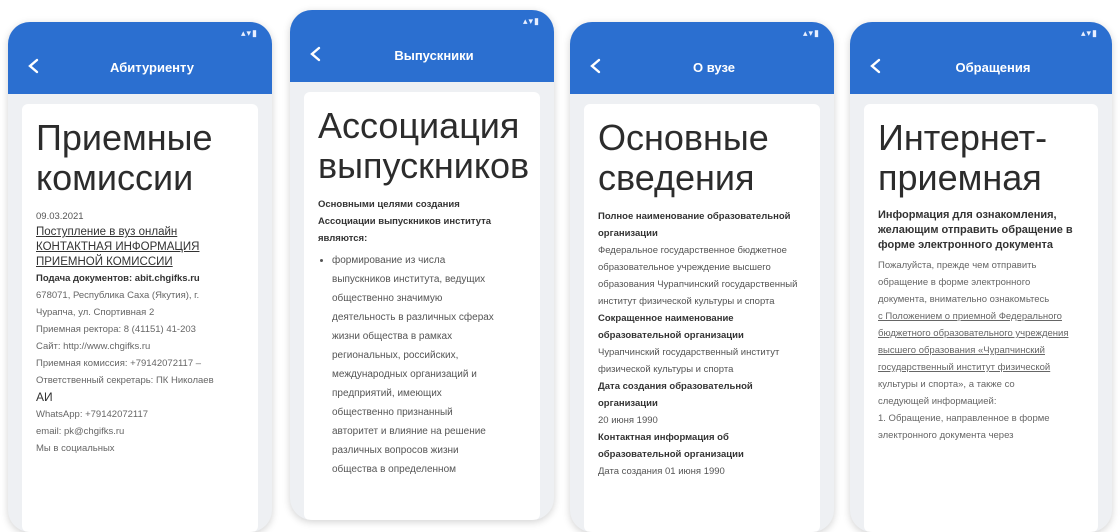  What do you see at coordinates (95, 312) in the screenshot?
I see `contact-row: Чурапча, ул. Спортивная 2` at bounding box center [95, 312].